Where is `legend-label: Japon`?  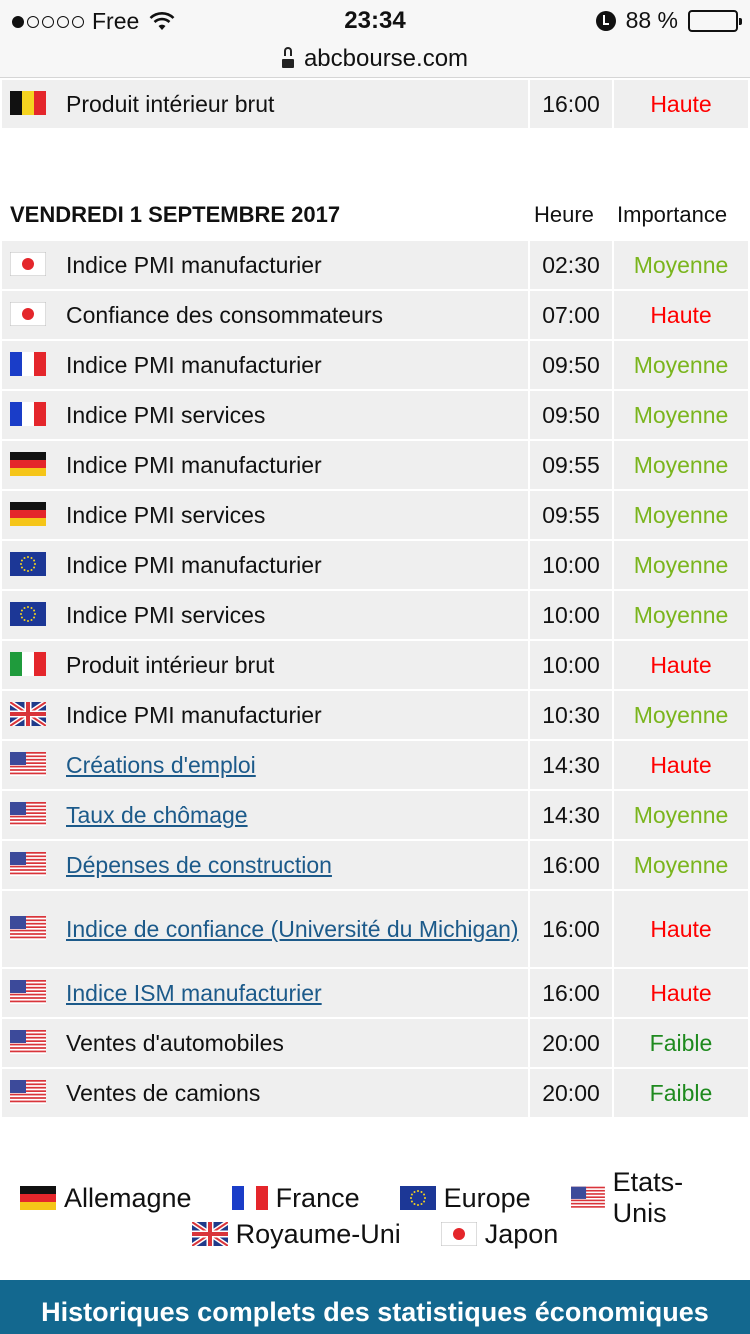 legend-label: Japon is located at coordinates (521, 1233).